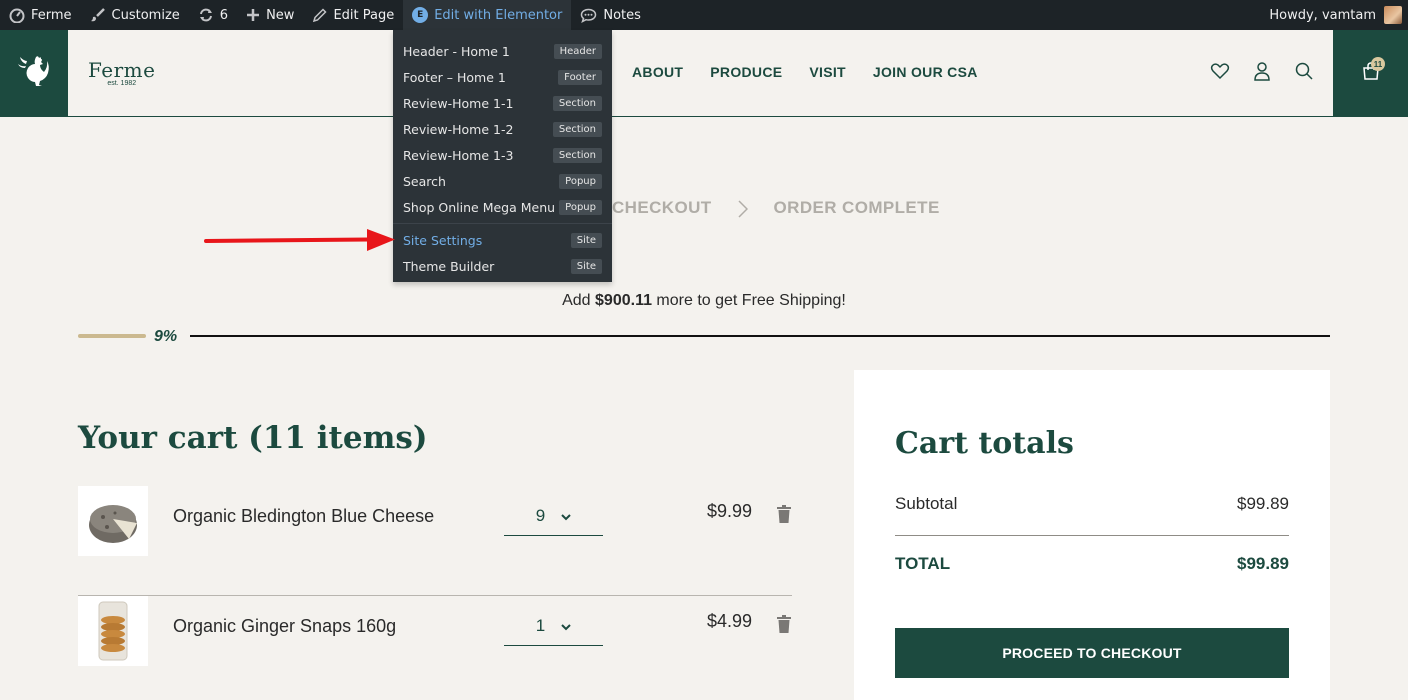 The height and width of the screenshot is (700, 1408). What do you see at coordinates (166, 336) in the screenshot?
I see `progress-percent: 9%` at bounding box center [166, 336].